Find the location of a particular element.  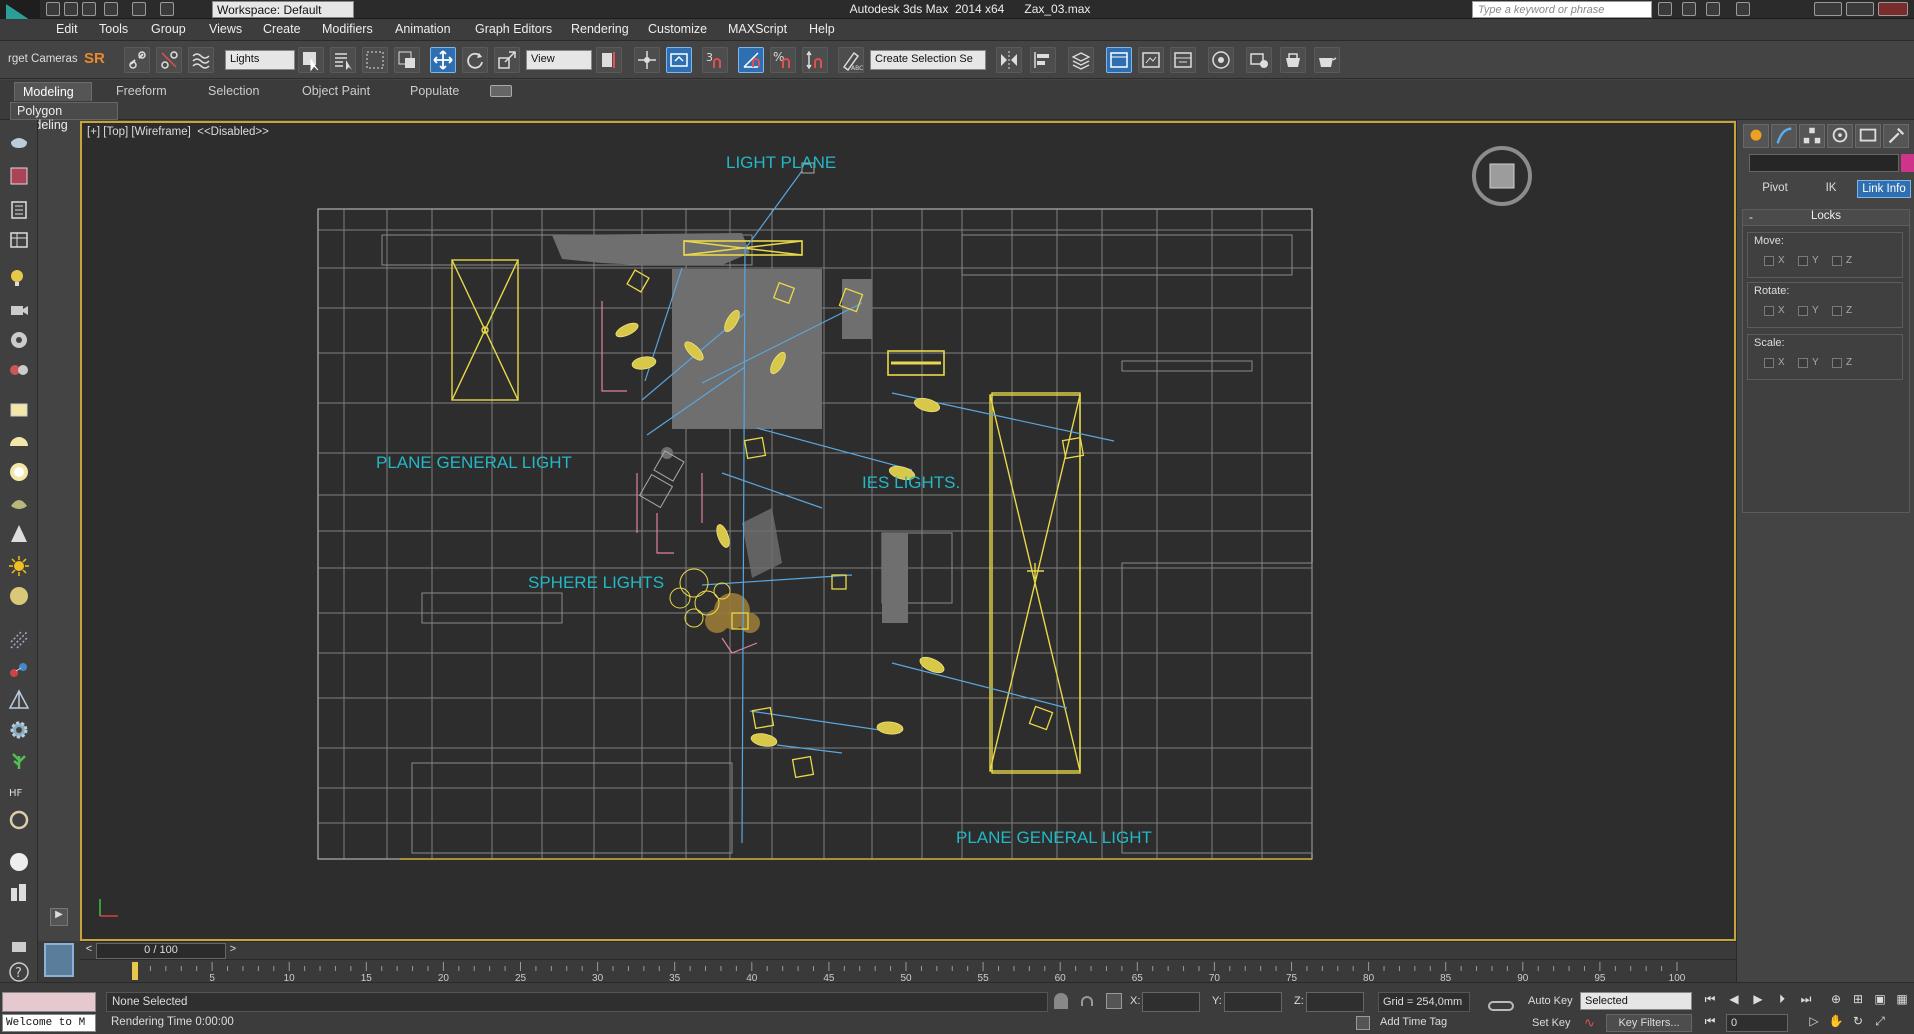

lock-scale-x-checkbox is located at coordinates (1769, 363).